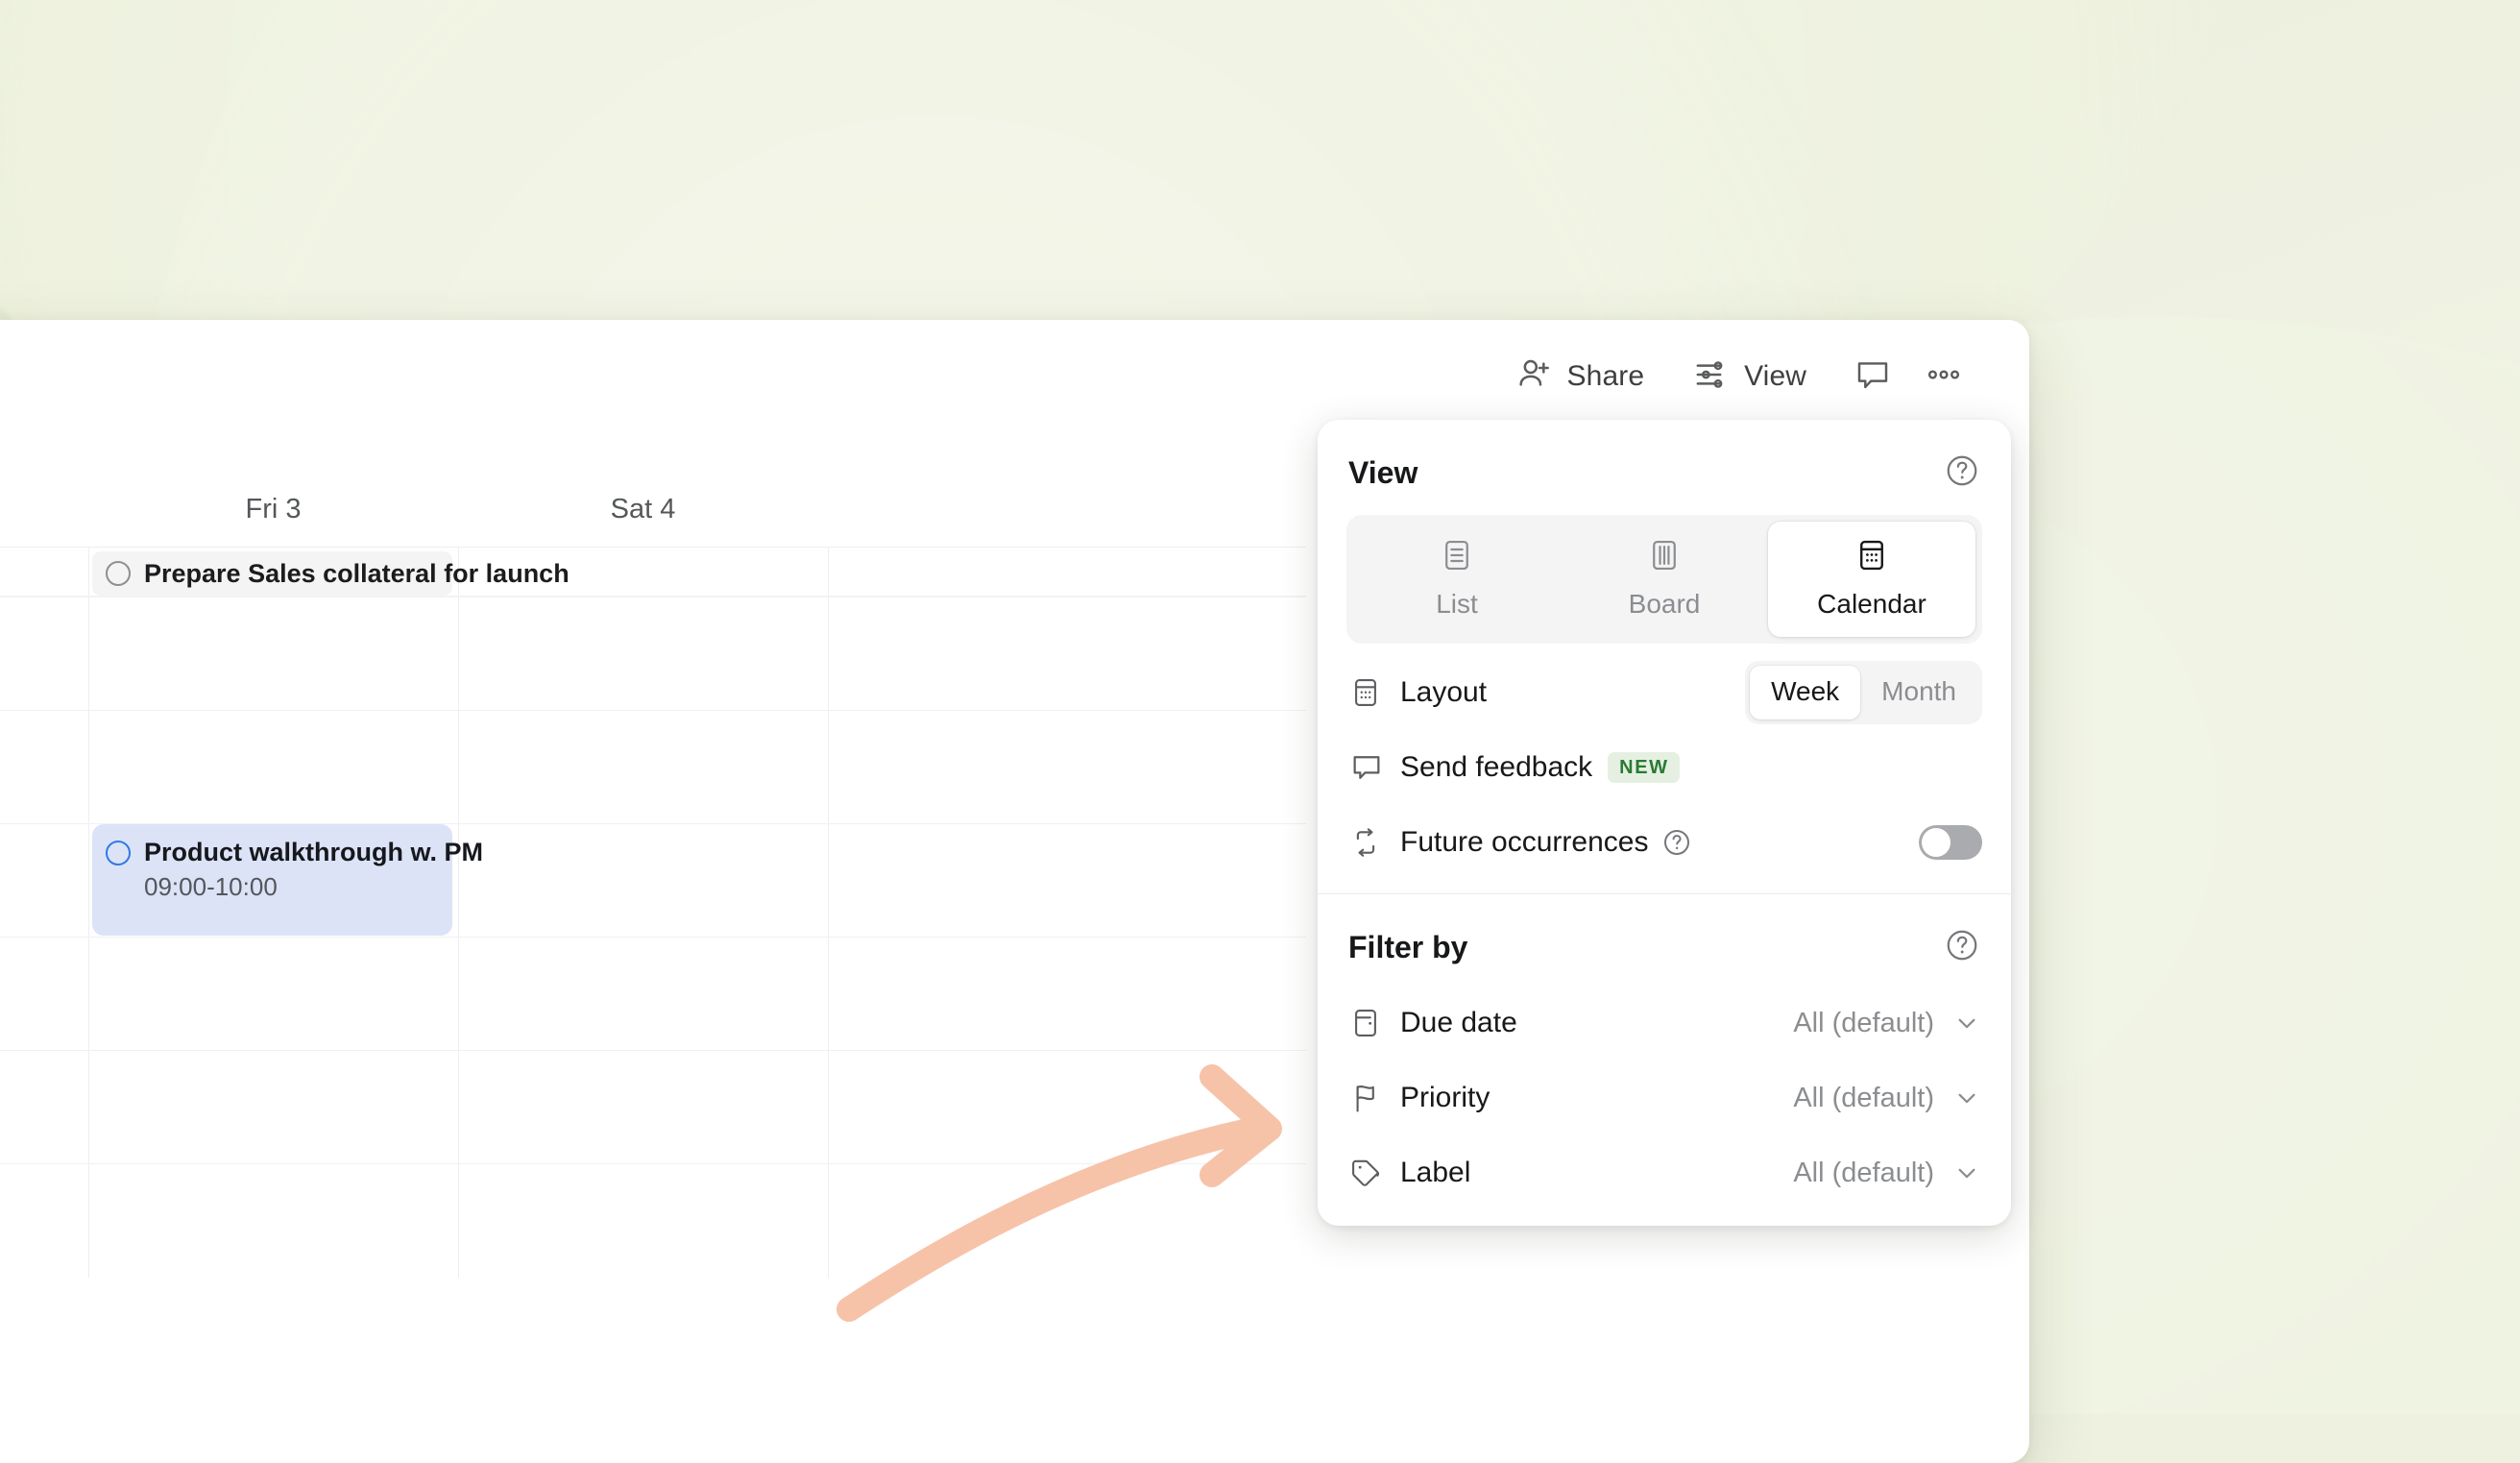 This screenshot has width=2520, height=1463. I want to click on row-filter-priority-label: Priority, so click(1445, 1098).